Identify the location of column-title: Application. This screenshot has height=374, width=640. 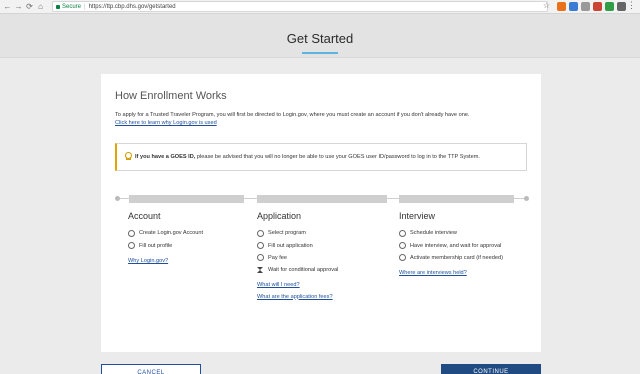
(279, 216).